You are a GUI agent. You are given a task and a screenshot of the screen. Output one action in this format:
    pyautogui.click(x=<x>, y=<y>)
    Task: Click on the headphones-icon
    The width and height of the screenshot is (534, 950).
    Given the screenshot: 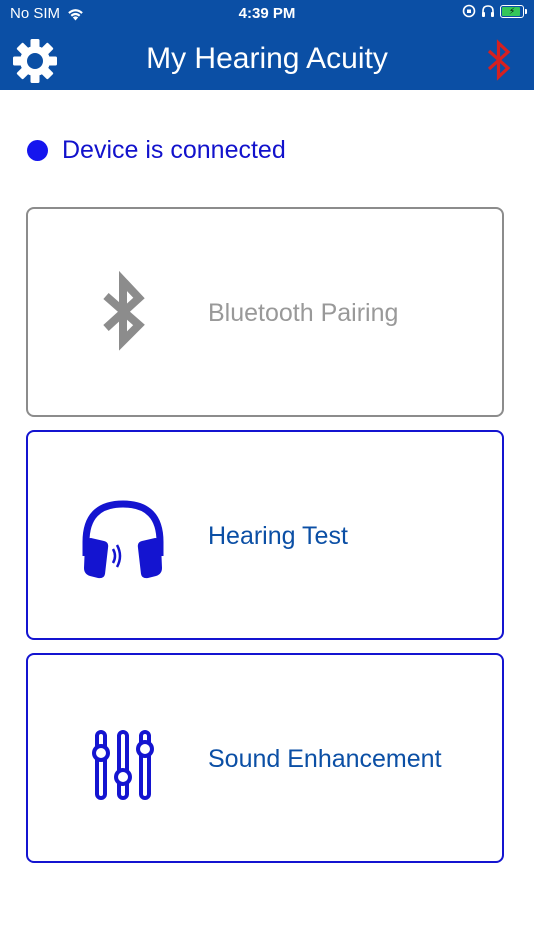 What is the action you would take?
    pyautogui.click(x=123, y=539)
    